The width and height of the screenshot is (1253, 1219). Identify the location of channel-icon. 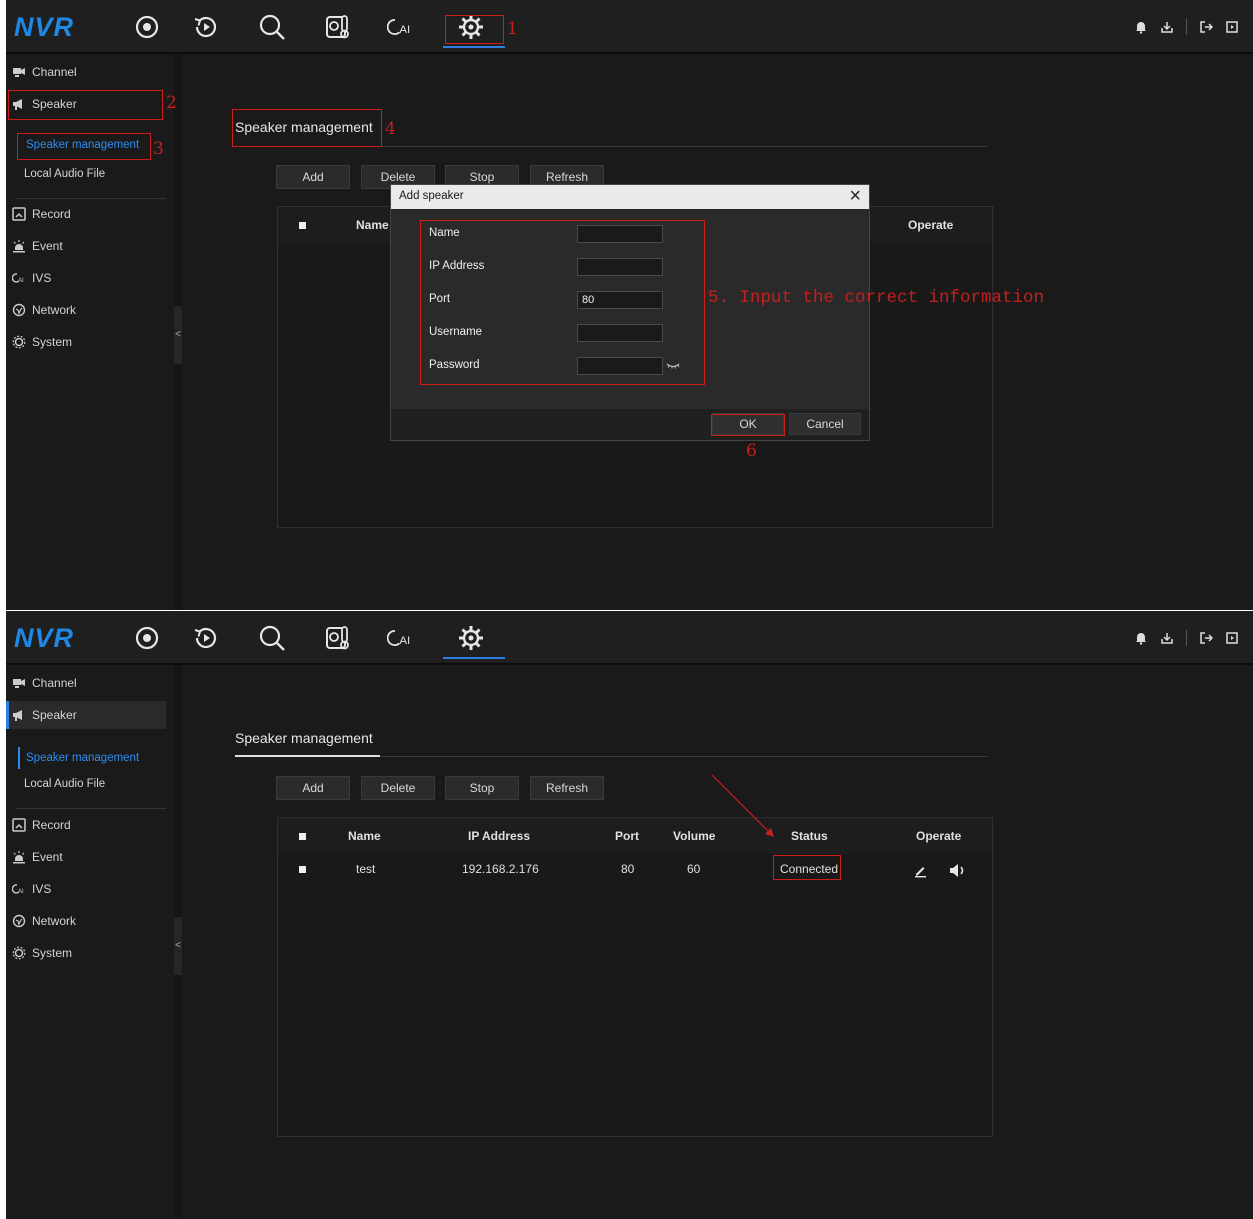
(19, 683).